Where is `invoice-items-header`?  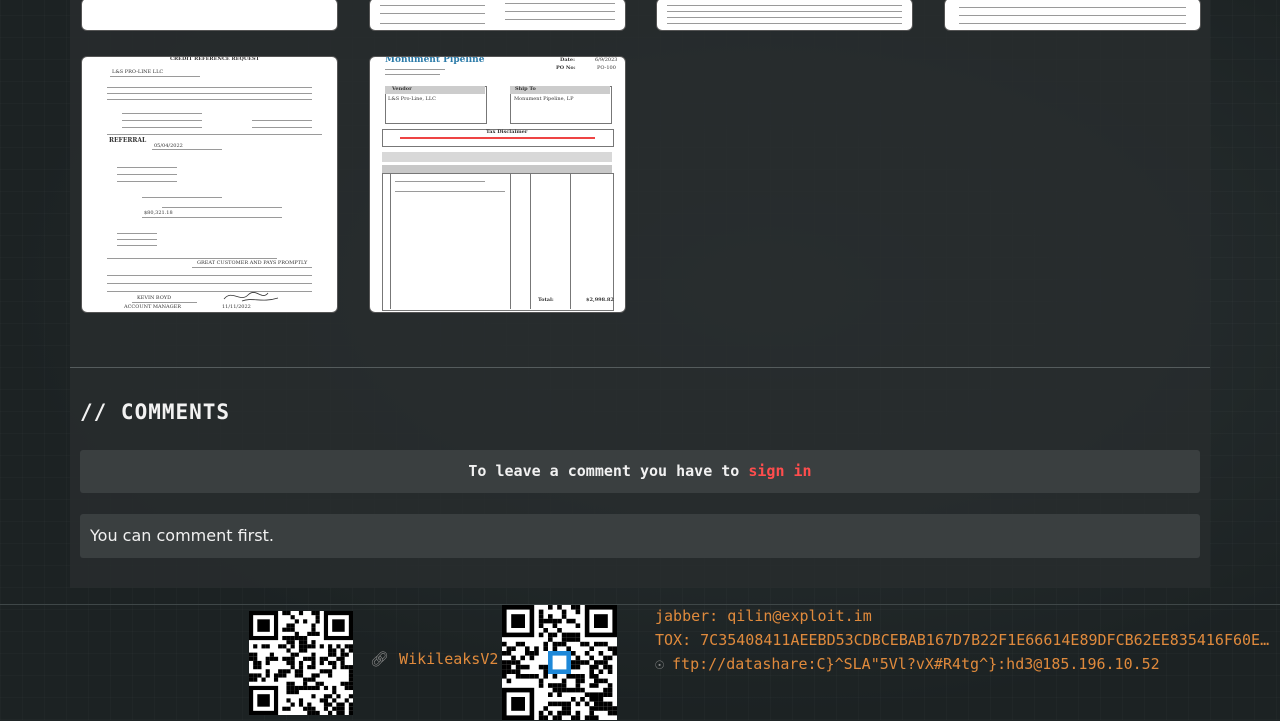 invoice-items-header is located at coordinates (497, 169).